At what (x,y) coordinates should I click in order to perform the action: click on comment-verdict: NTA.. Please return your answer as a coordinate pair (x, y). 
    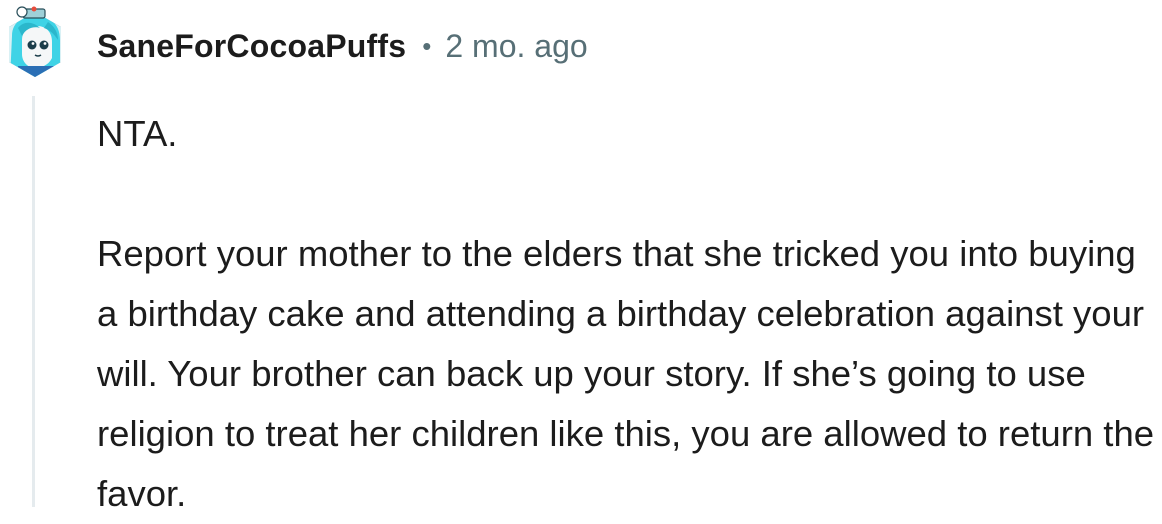
    Looking at the image, I should click on (137, 133).